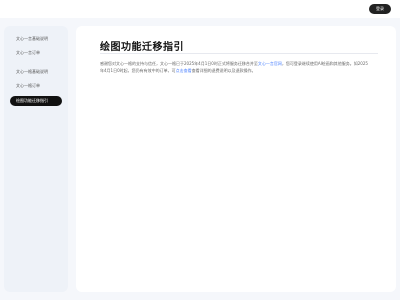 This screenshot has height=300, width=400. Describe the element at coordinates (380, 9) in the screenshot. I see `login-button: 登录` at that location.